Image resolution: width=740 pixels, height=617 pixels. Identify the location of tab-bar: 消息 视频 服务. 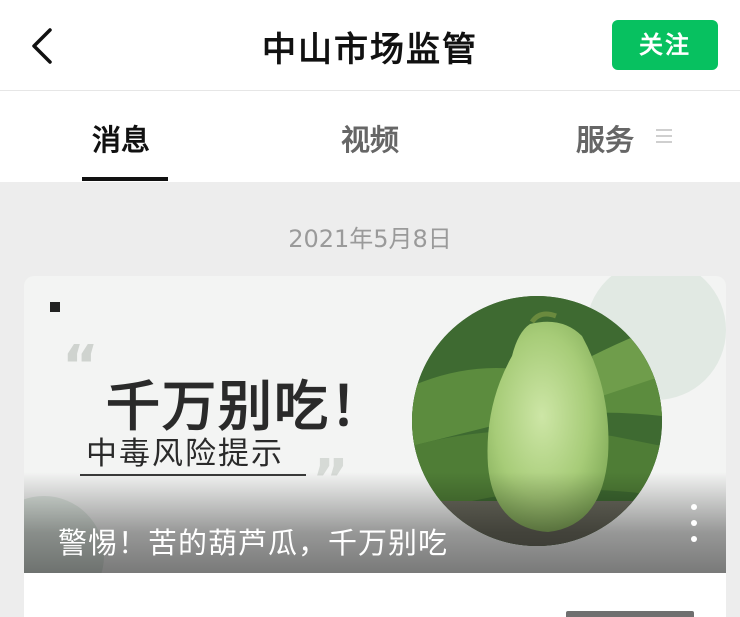
(370, 136).